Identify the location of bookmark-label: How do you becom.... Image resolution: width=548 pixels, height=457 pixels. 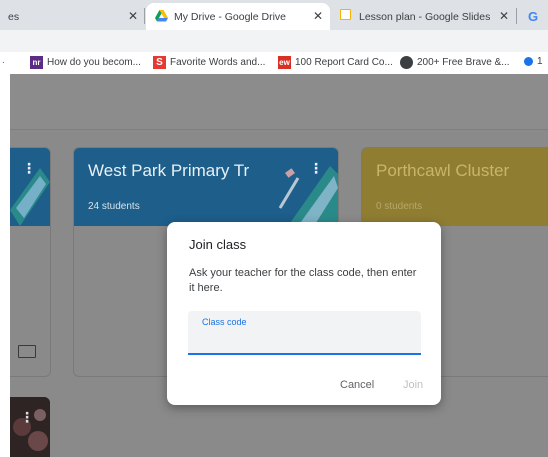
(94, 62).